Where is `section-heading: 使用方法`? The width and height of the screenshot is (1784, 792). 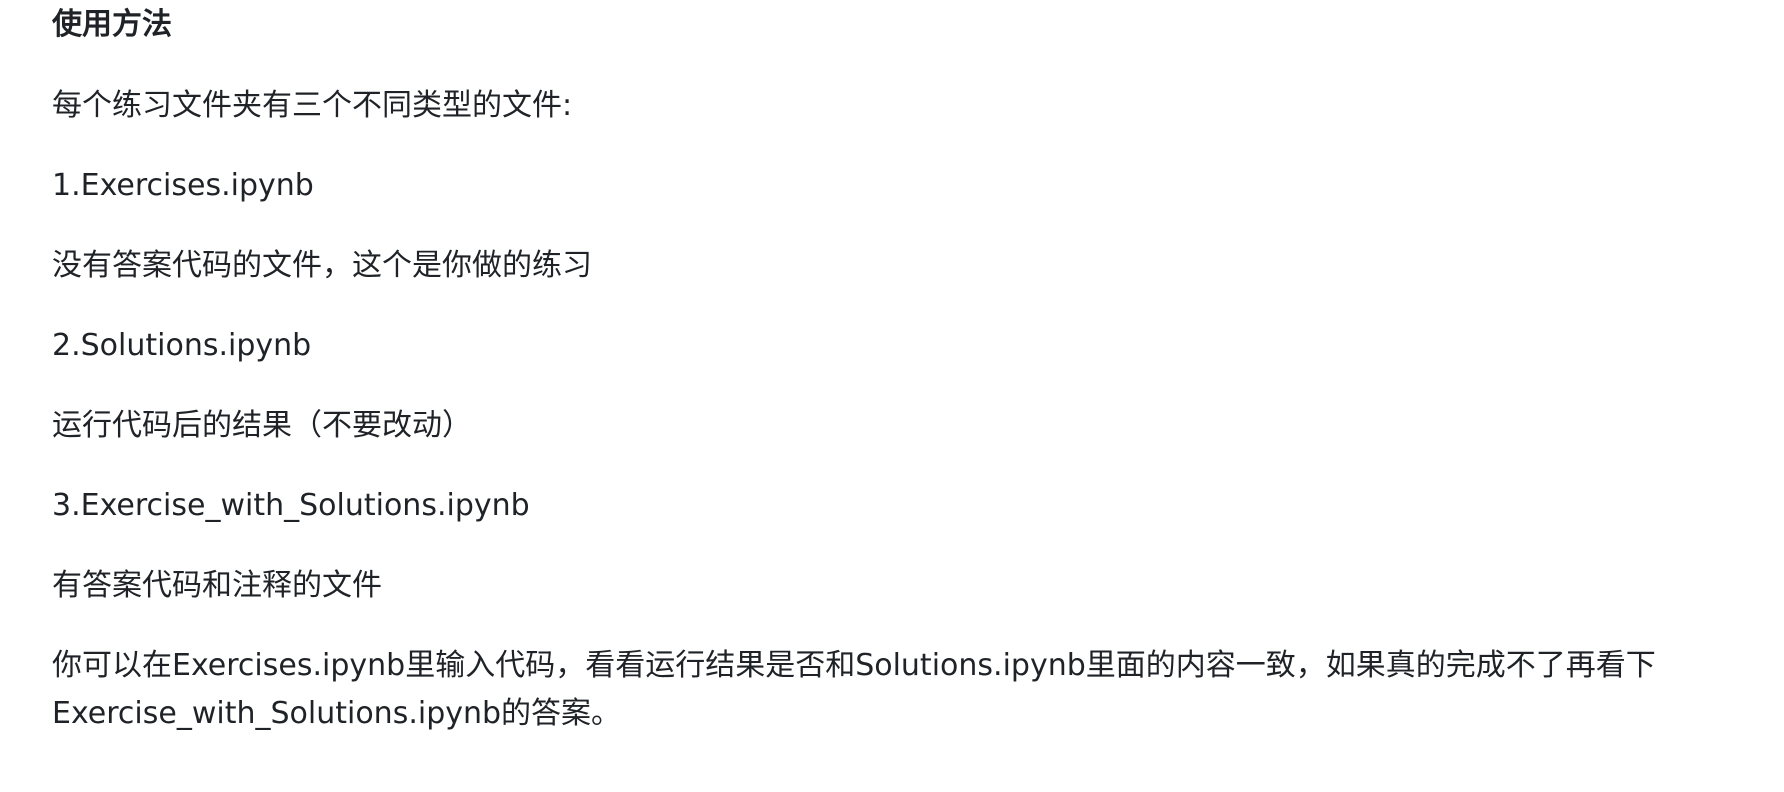 section-heading: 使用方法 is located at coordinates (112, 24).